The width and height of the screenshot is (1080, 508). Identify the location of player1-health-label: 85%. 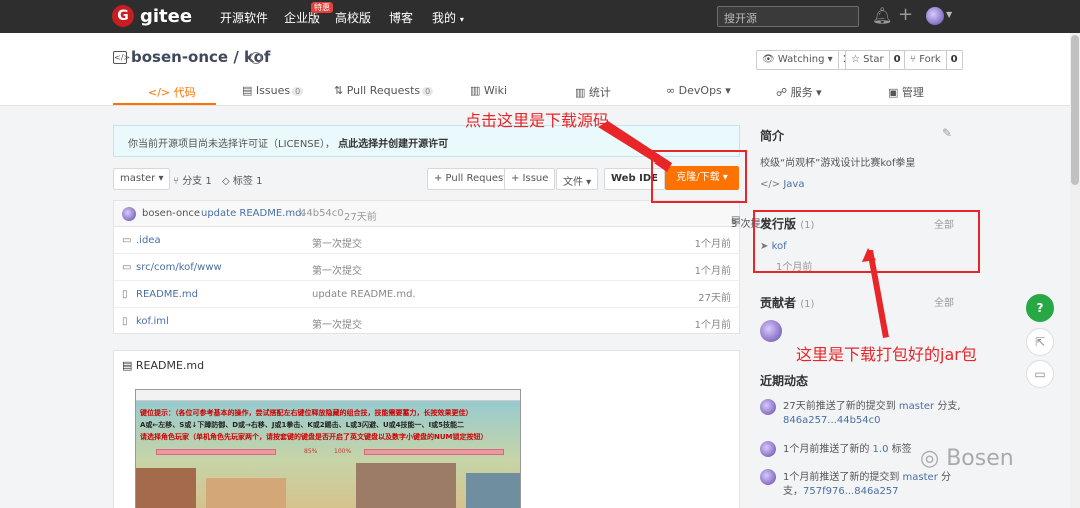
(311, 451).